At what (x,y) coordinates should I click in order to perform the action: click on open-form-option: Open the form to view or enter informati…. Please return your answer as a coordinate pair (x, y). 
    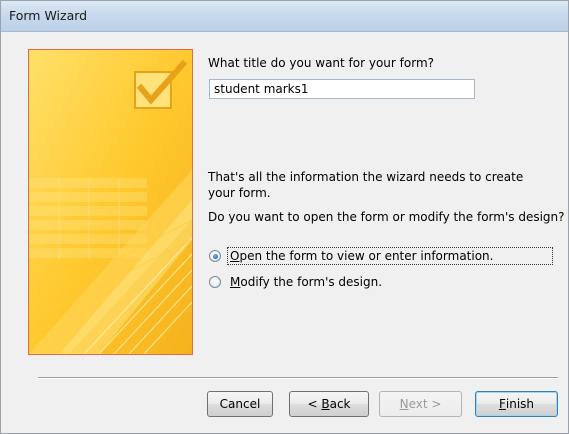
    Looking at the image, I should click on (381, 256).